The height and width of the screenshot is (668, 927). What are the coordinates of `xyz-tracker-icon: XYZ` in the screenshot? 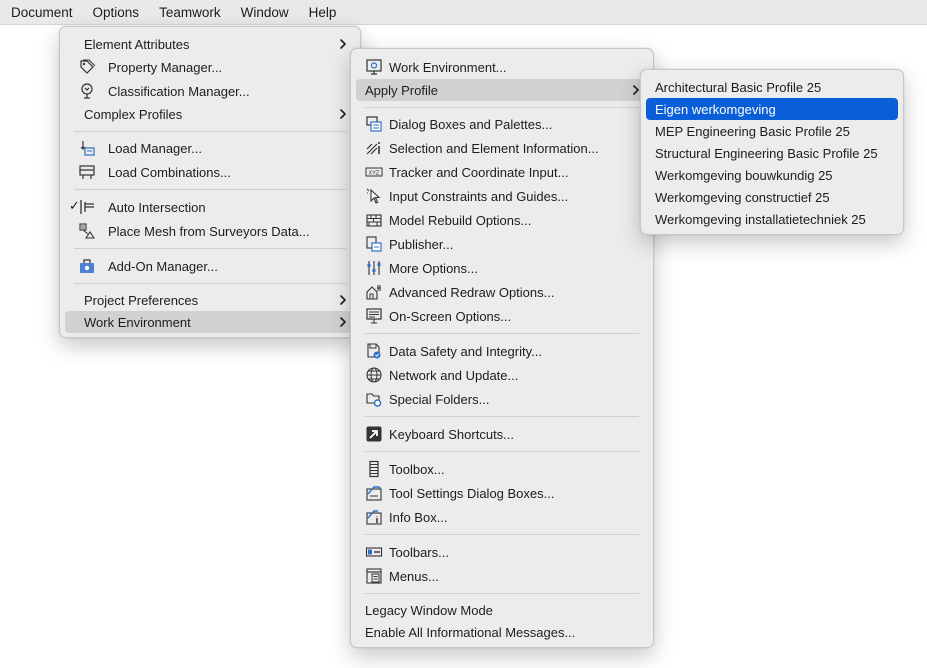 It's located at (374, 172).